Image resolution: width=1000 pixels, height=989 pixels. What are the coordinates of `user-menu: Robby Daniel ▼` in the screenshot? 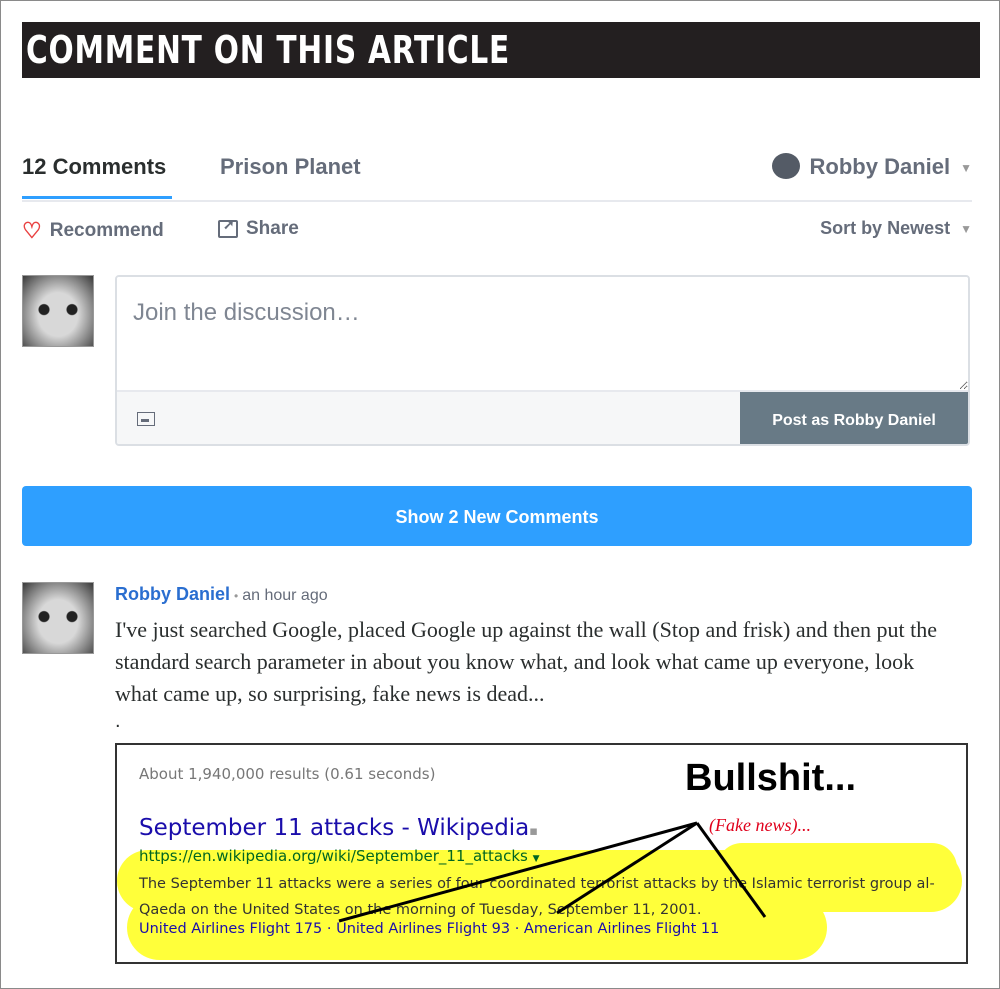 It's located at (871, 167).